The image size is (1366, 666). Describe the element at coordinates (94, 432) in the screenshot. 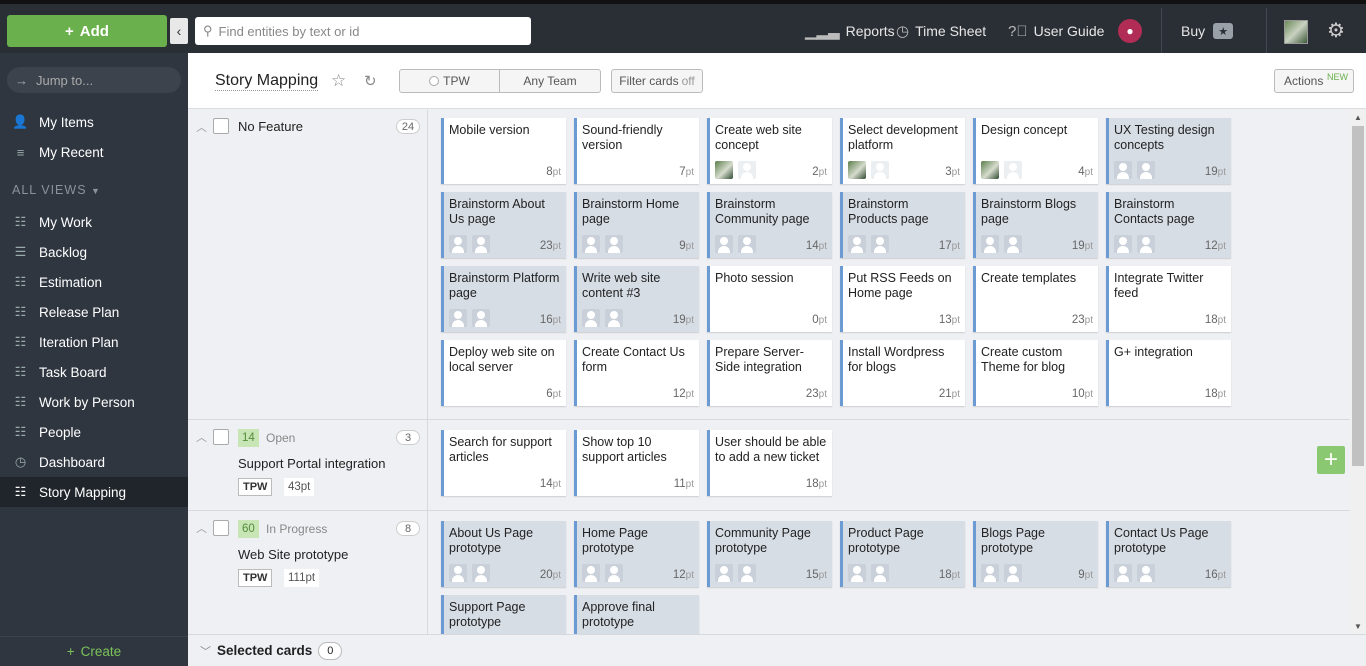

I see `sidebar-item-people: ☷ People` at that location.